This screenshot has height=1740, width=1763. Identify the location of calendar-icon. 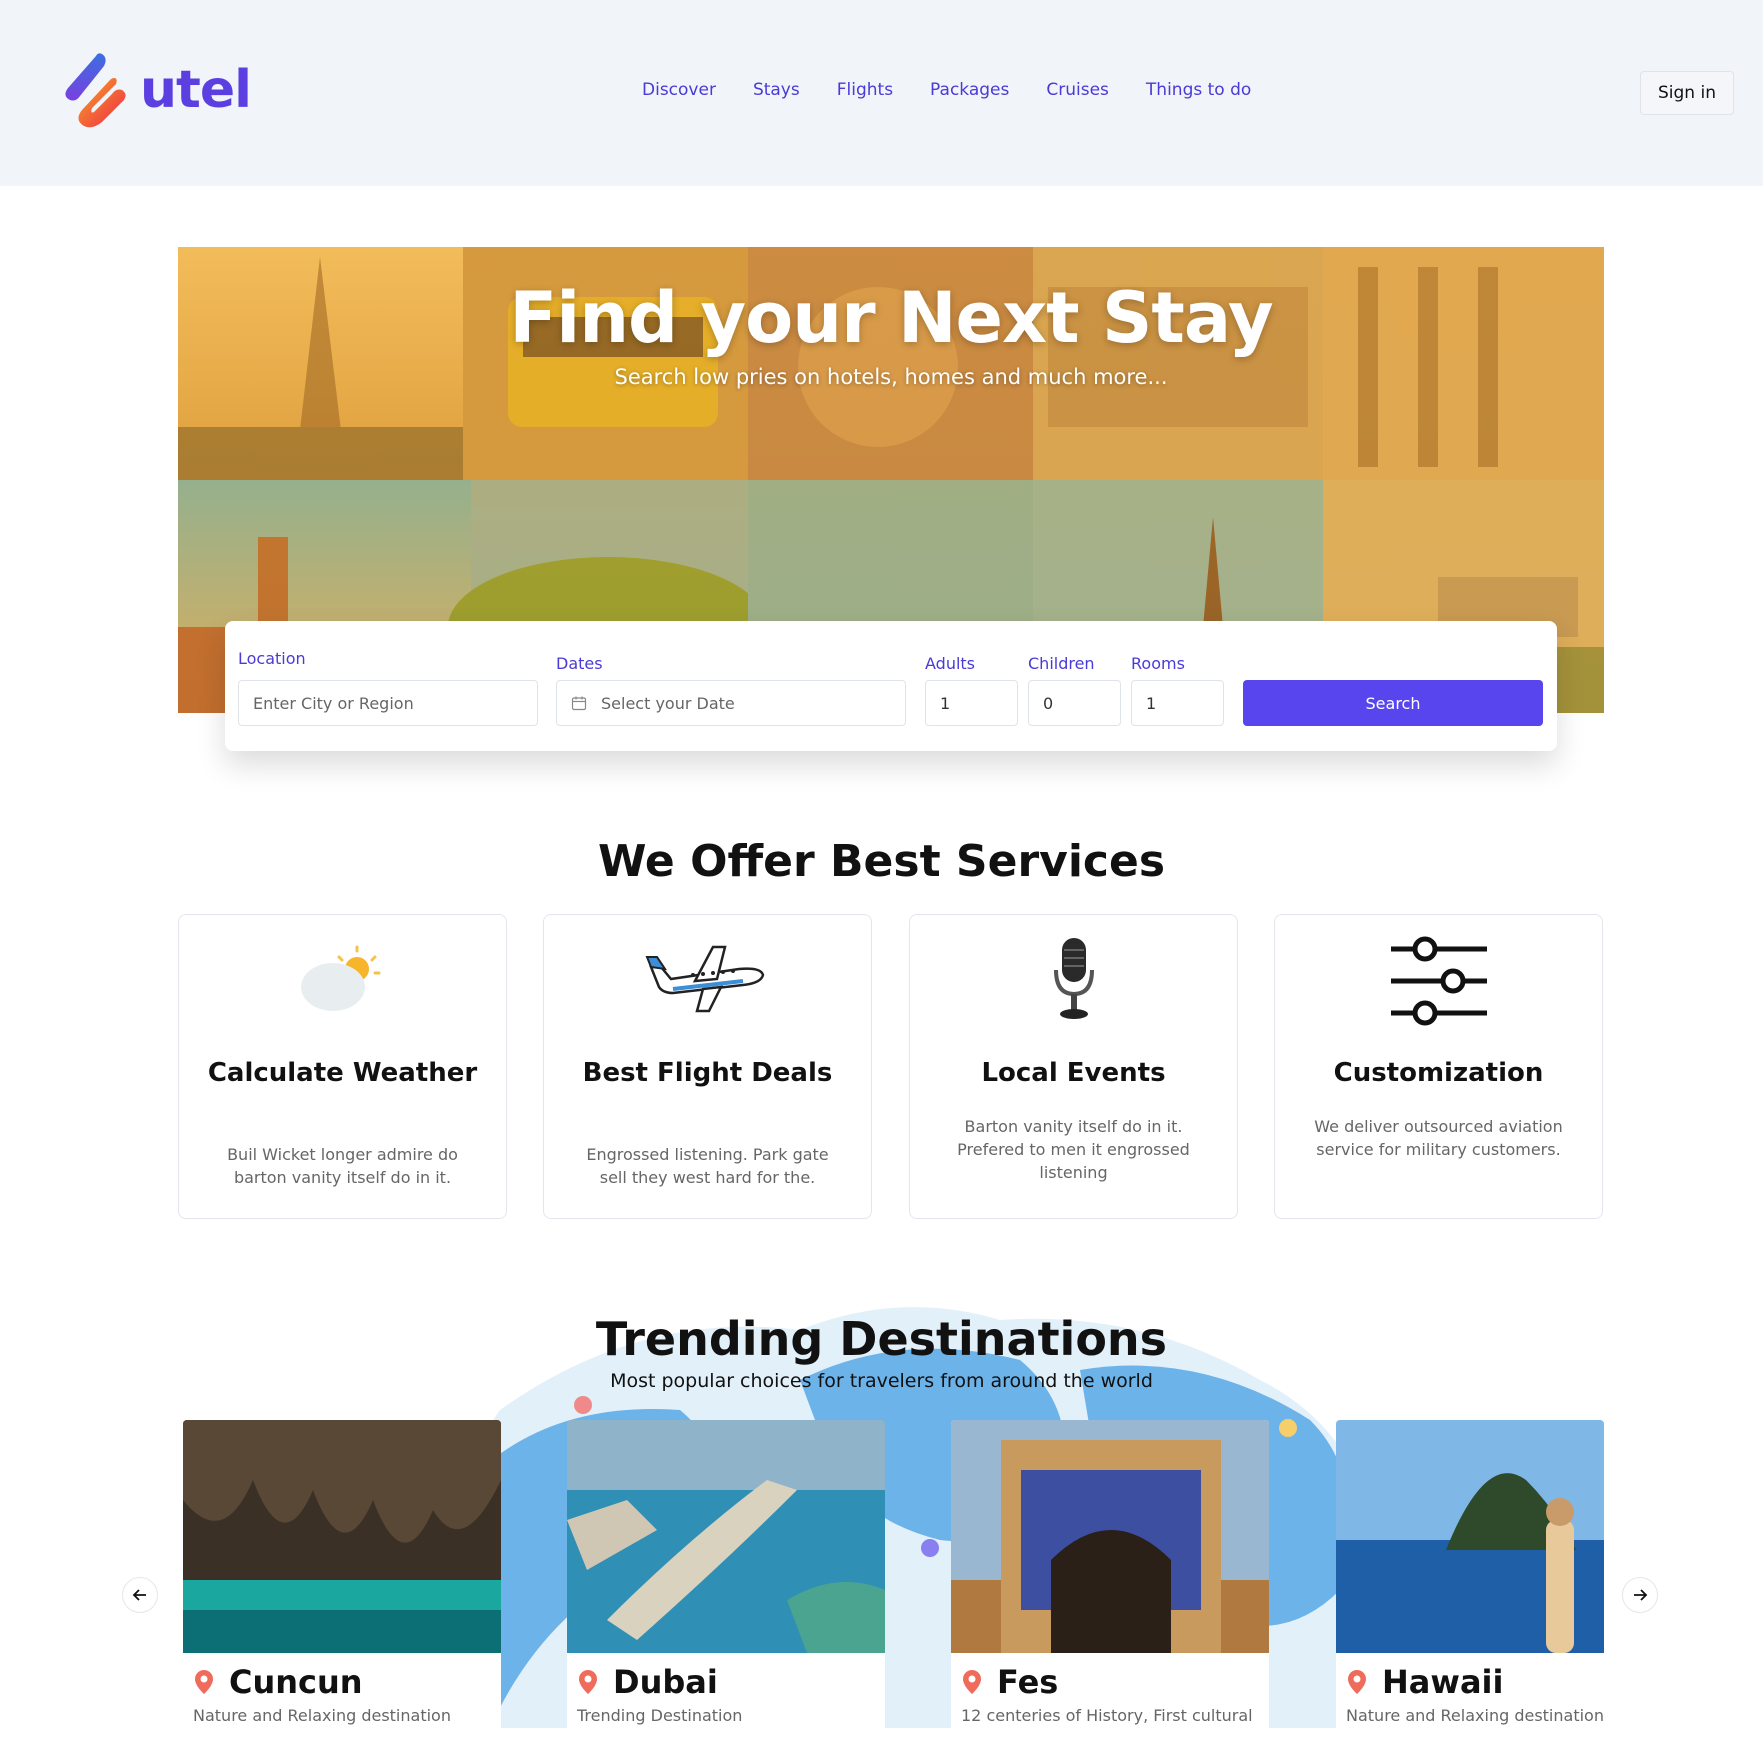
(579, 703).